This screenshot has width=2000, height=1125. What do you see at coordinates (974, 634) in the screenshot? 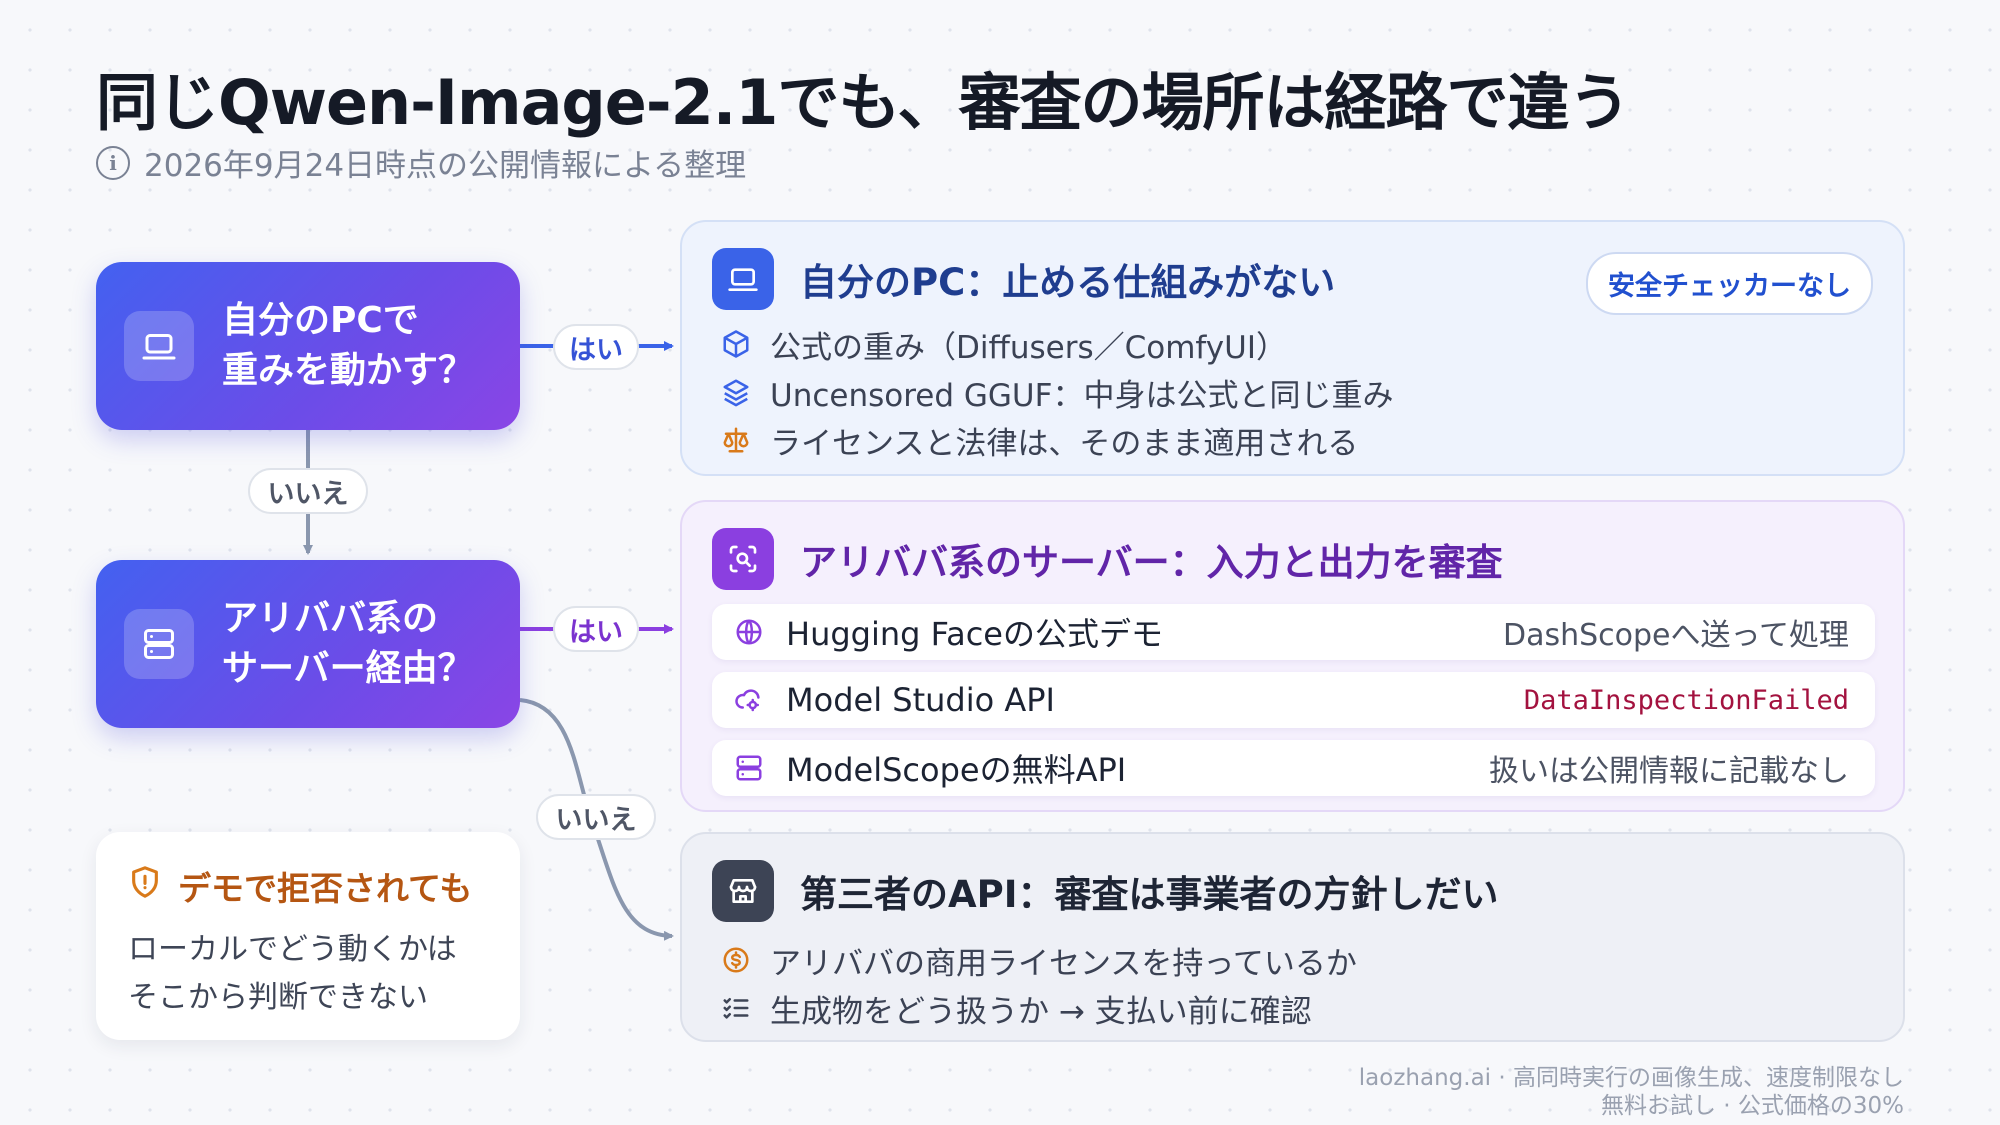
I see `row-label: Hugging Faceの公式デモ` at bounding box center [974, 634].